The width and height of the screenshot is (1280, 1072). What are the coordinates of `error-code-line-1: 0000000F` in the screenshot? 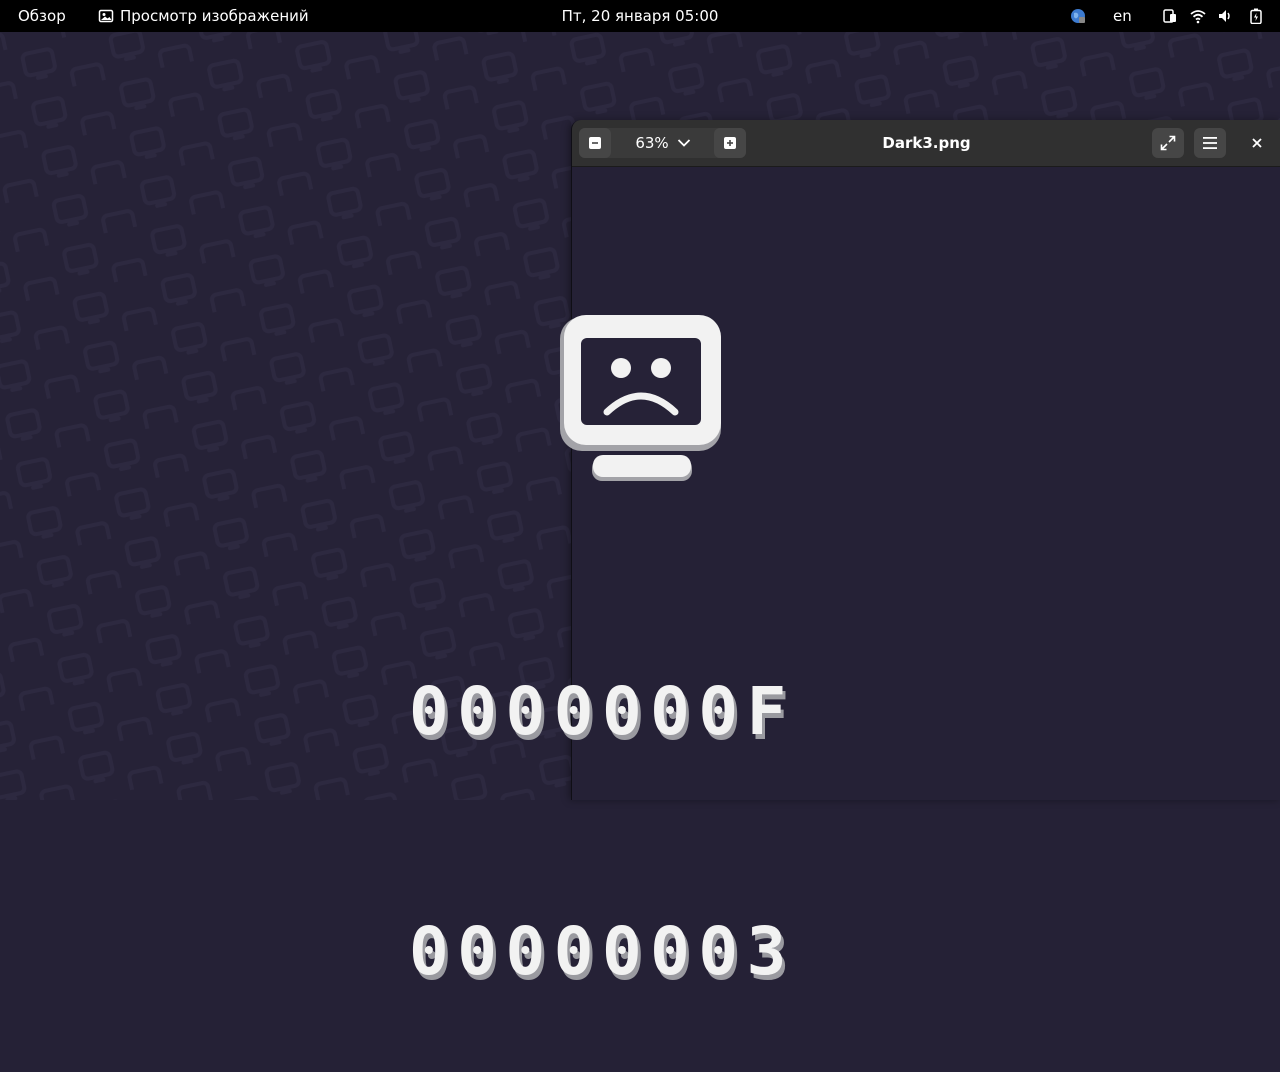 It's located at (602, 711).